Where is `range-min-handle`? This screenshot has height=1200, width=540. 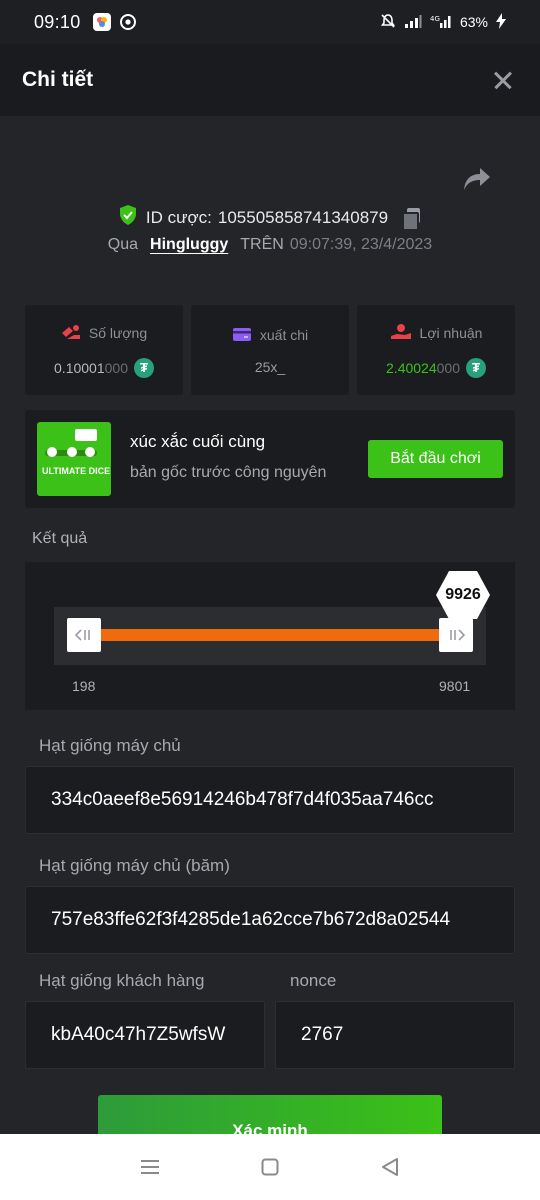 range-min-handle is located at coordinates (84, 635).